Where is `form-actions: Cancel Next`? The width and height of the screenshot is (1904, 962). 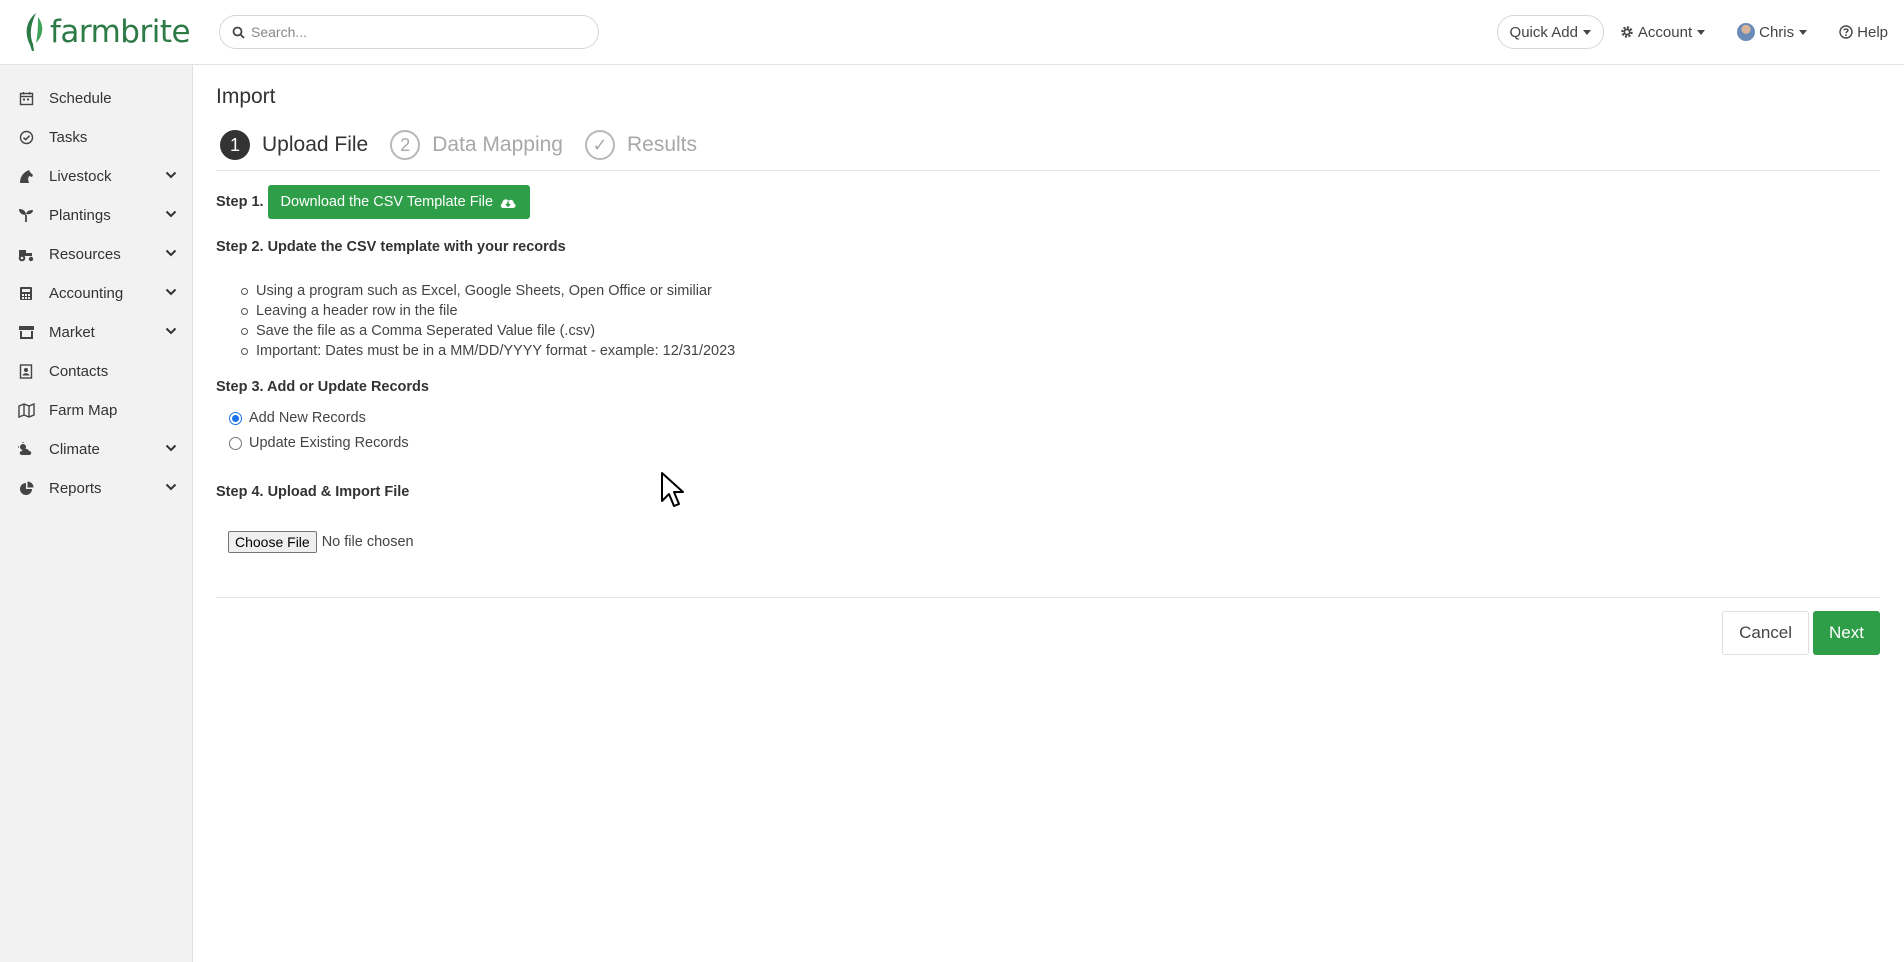
form-actions: Cancel Next is located at coordinates (1801, 633).